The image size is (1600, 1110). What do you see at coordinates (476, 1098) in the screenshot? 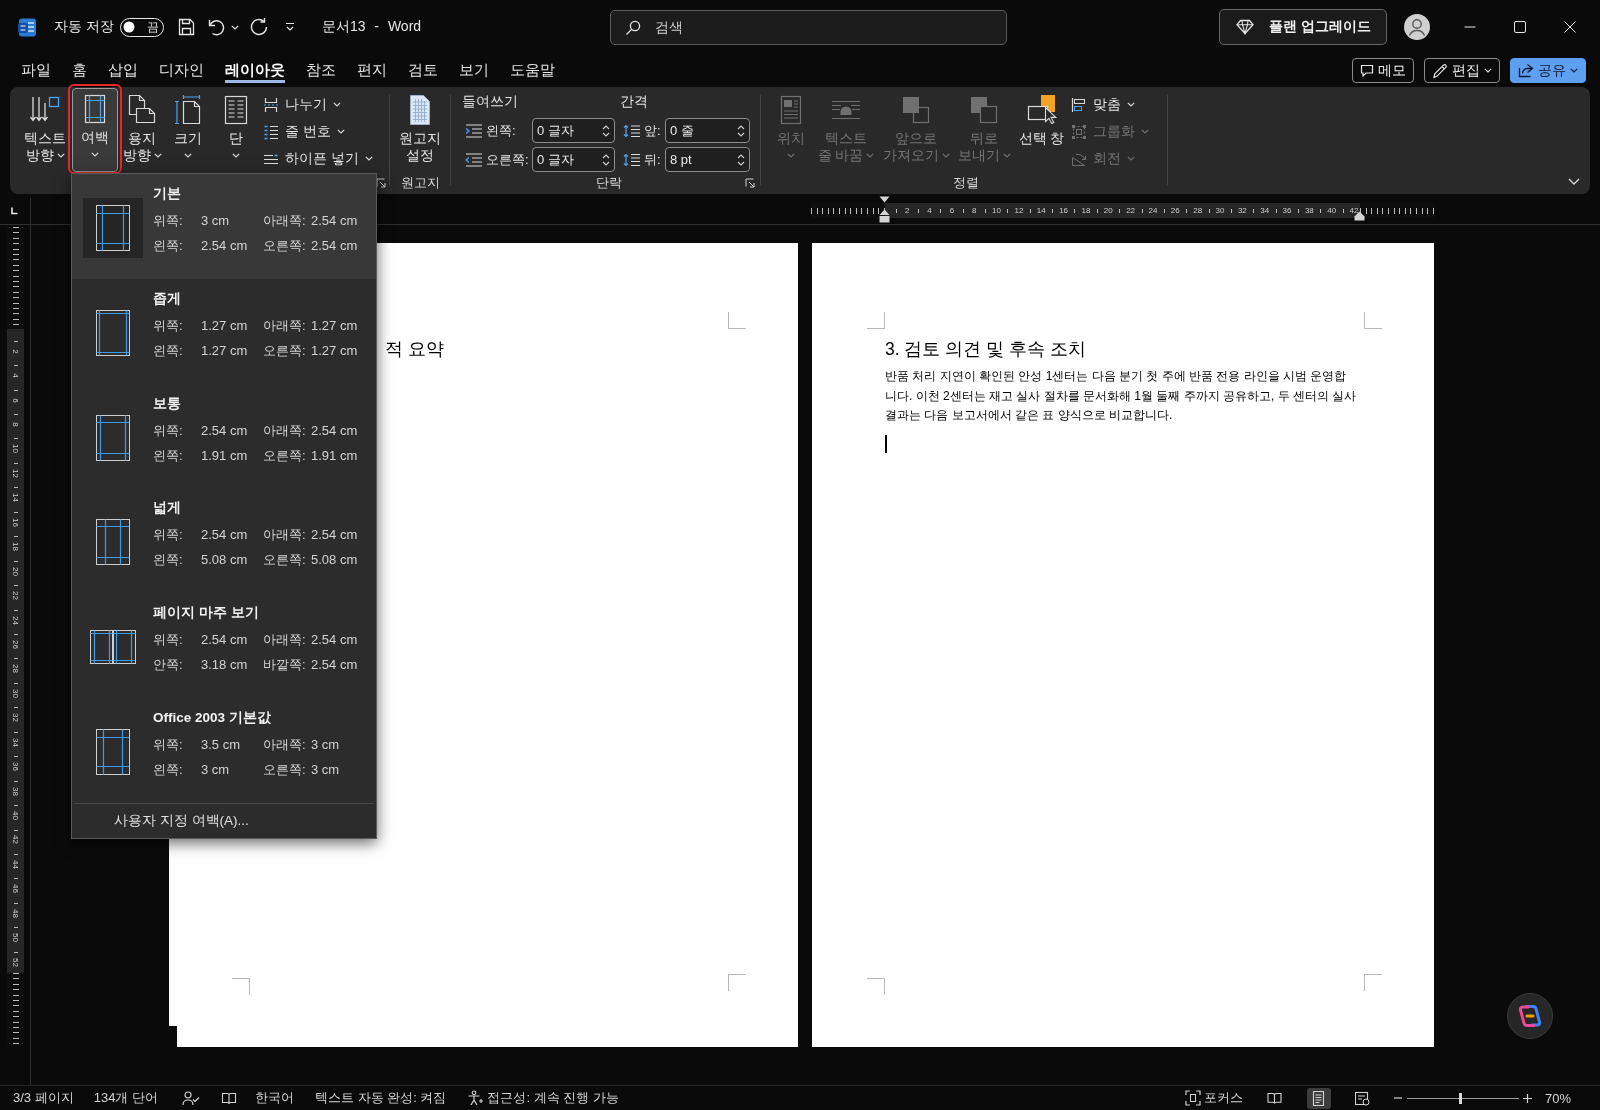
I see `accessibility-icon` at bounding box center [476, 1098].